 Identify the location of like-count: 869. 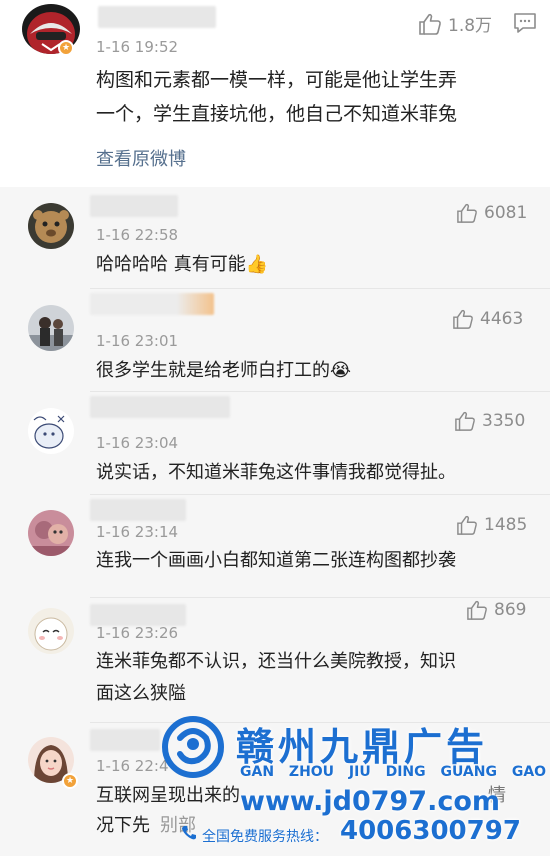
(510, 610).